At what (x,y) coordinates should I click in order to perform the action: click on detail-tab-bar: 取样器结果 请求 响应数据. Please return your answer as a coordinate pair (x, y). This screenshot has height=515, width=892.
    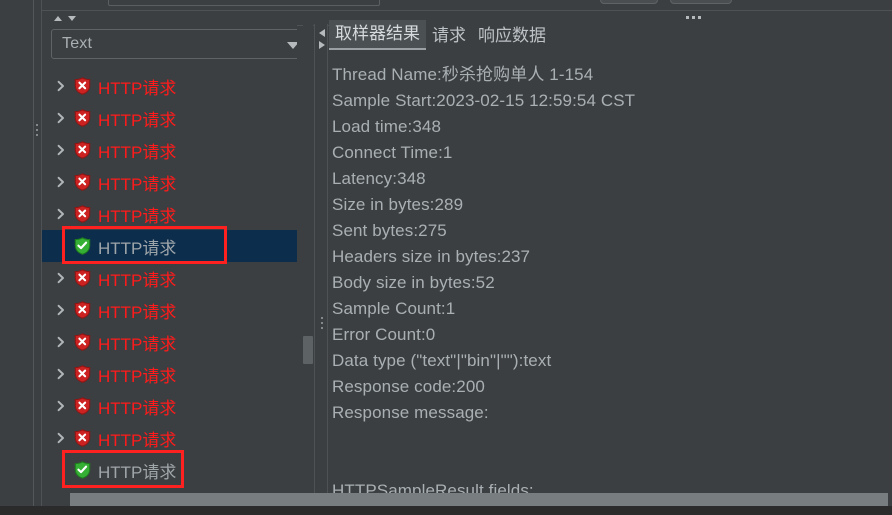
    Looking at the image, I should click on (440, 35).